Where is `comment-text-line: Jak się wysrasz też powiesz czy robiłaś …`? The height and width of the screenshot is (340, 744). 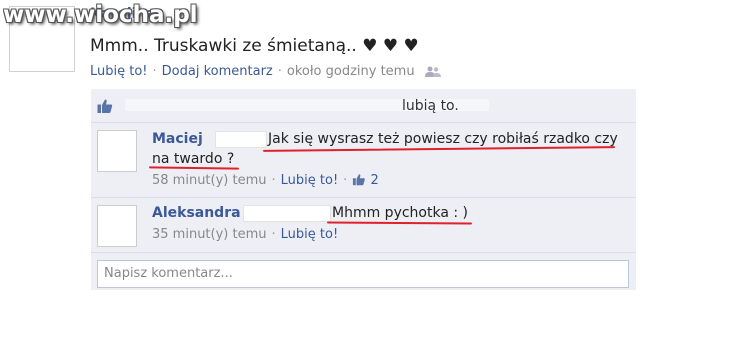 comment-text-line: Jak się wysrasz też powiesz czy robiłaś … is located at coordinates (443, 139).